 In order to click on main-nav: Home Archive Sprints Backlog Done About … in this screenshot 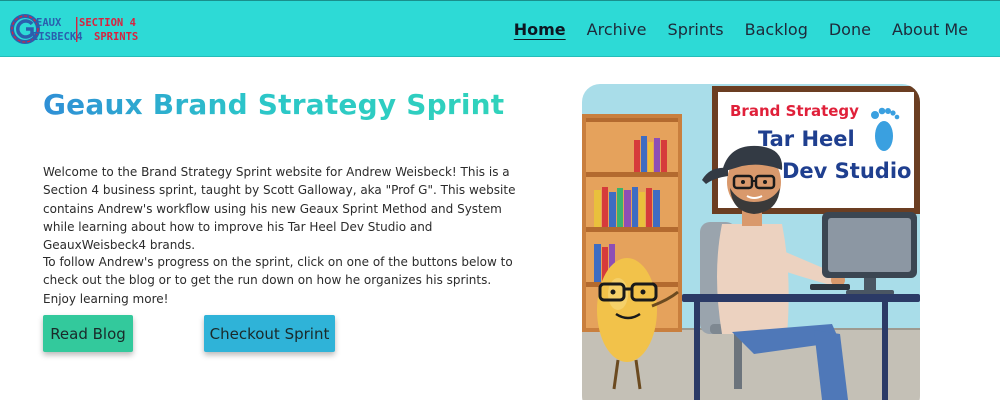, I will do `click(730, 29)`.